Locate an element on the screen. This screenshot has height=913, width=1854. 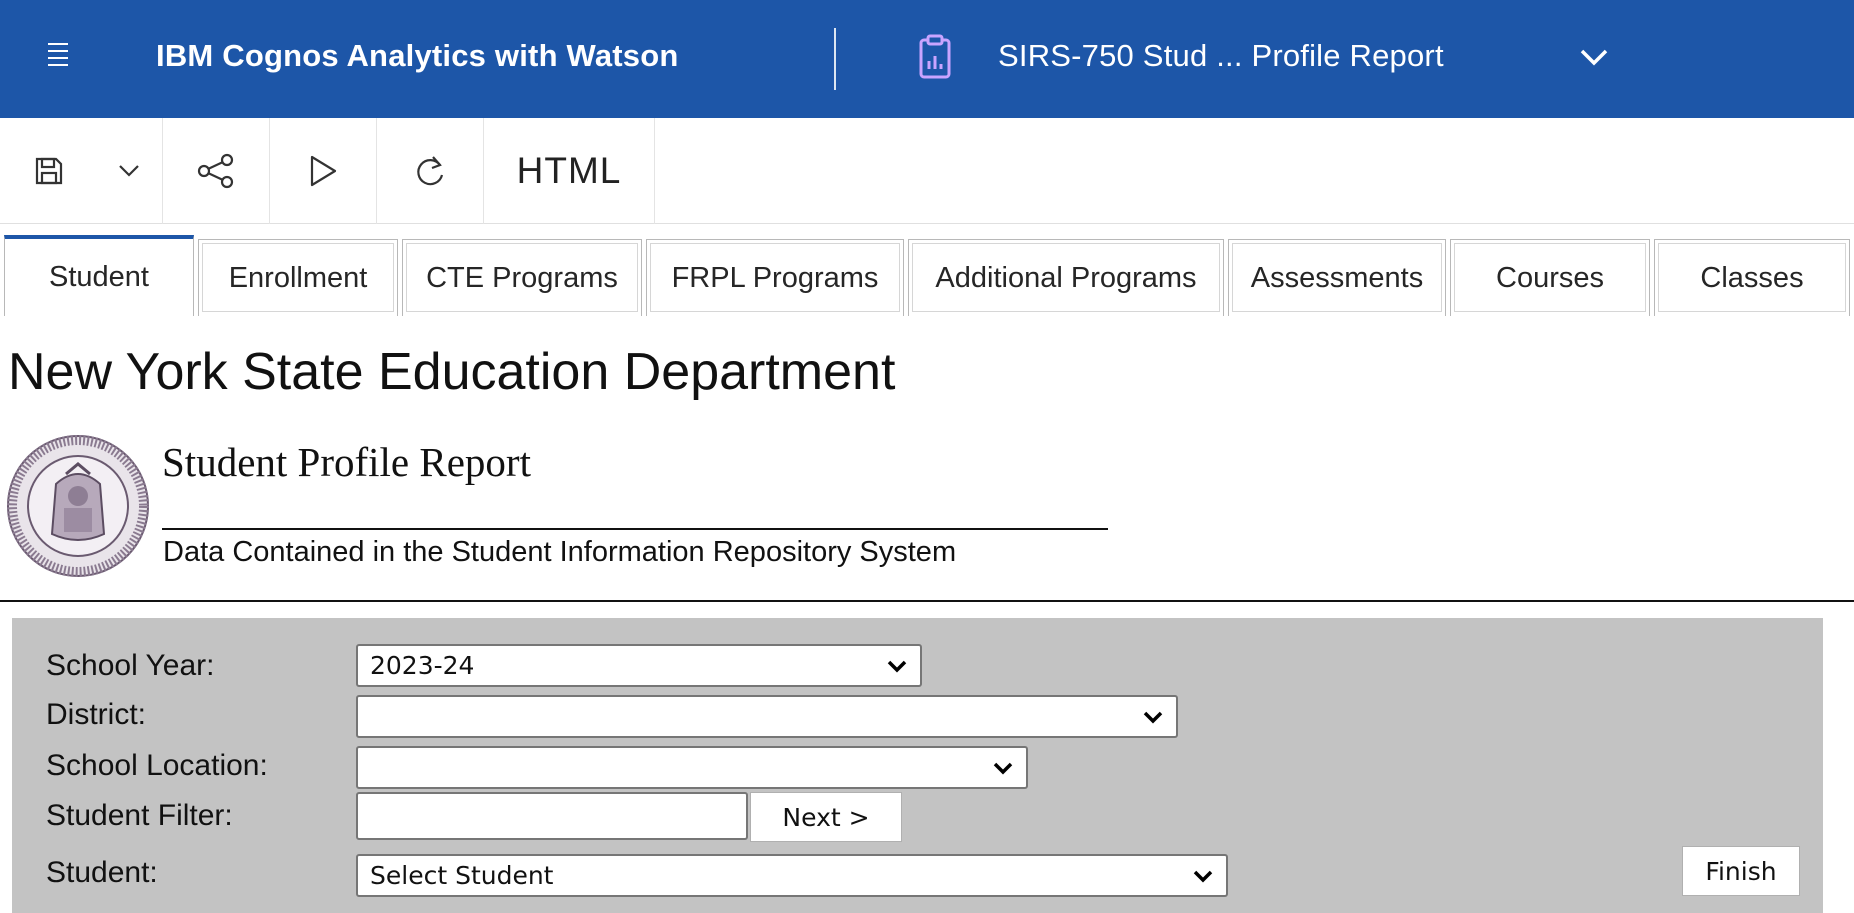
tab-additional-programs: Additional Programs is located at coordinates (1066, 277).